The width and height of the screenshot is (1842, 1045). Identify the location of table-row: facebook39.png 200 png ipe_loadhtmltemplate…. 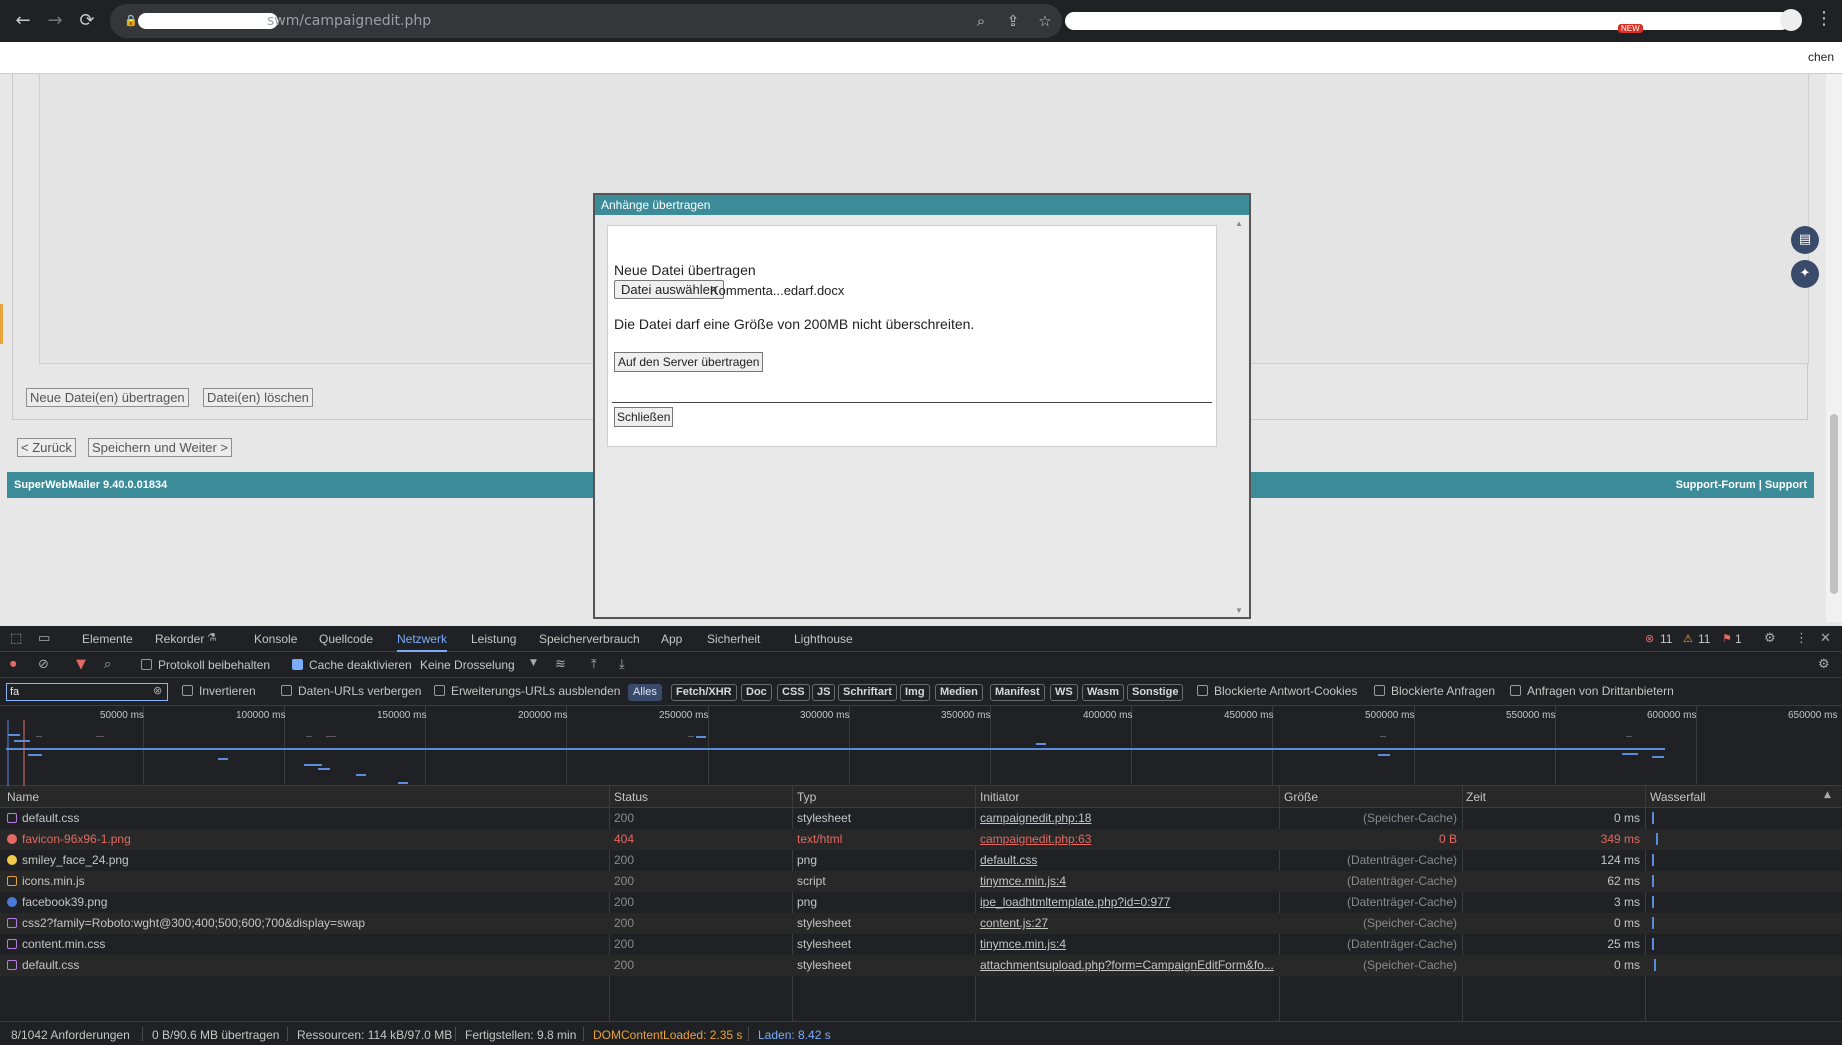
(921, 902).